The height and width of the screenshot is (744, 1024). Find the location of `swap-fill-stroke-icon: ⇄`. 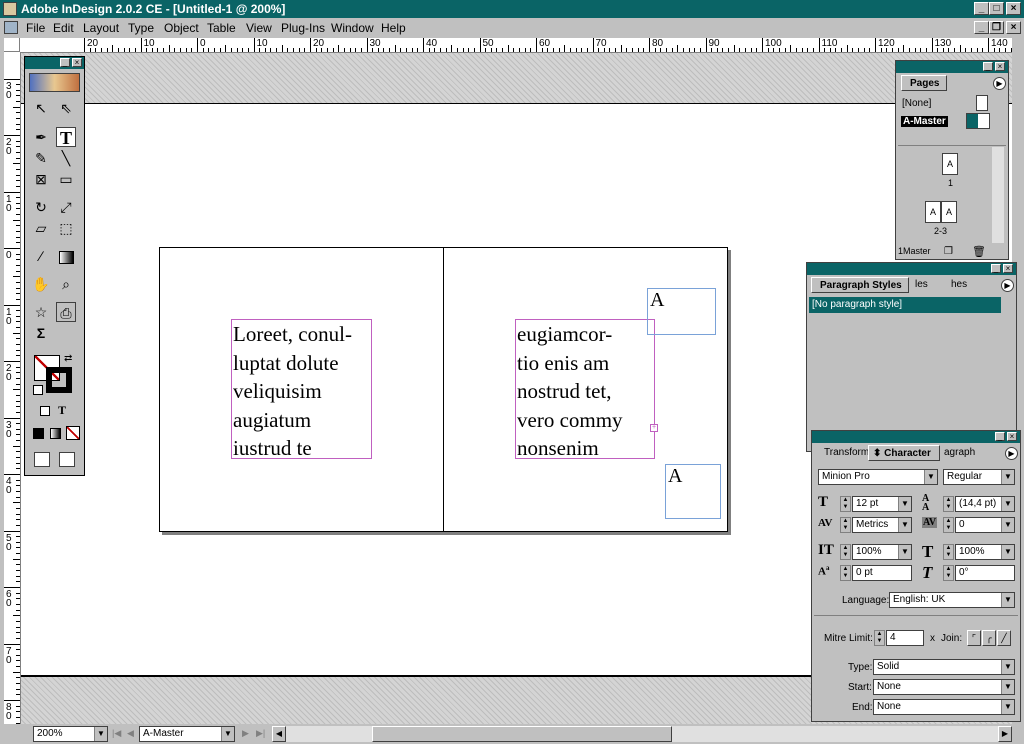

swap-fill-stroke-icon: ⇄ is located at coordinates (68, 358).